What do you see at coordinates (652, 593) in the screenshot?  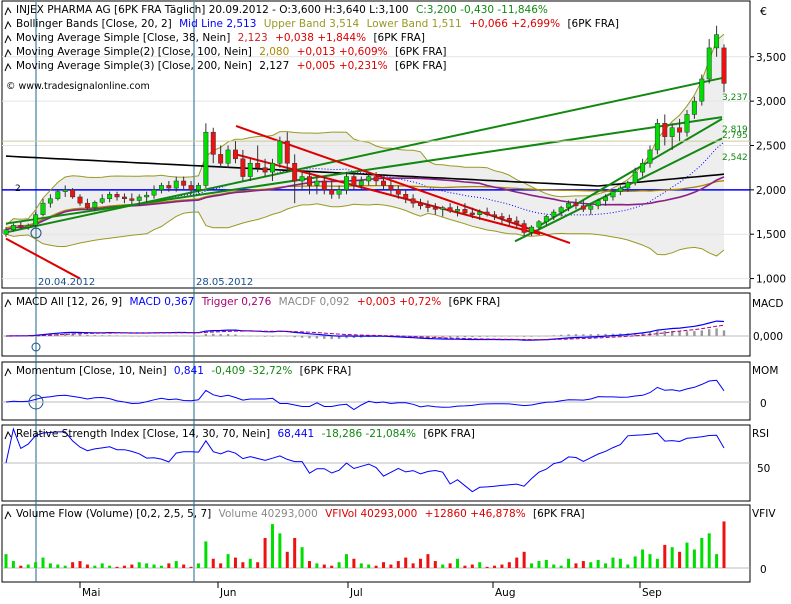 I see `x-tick-label: Sep` at bounding box center [652, 593].